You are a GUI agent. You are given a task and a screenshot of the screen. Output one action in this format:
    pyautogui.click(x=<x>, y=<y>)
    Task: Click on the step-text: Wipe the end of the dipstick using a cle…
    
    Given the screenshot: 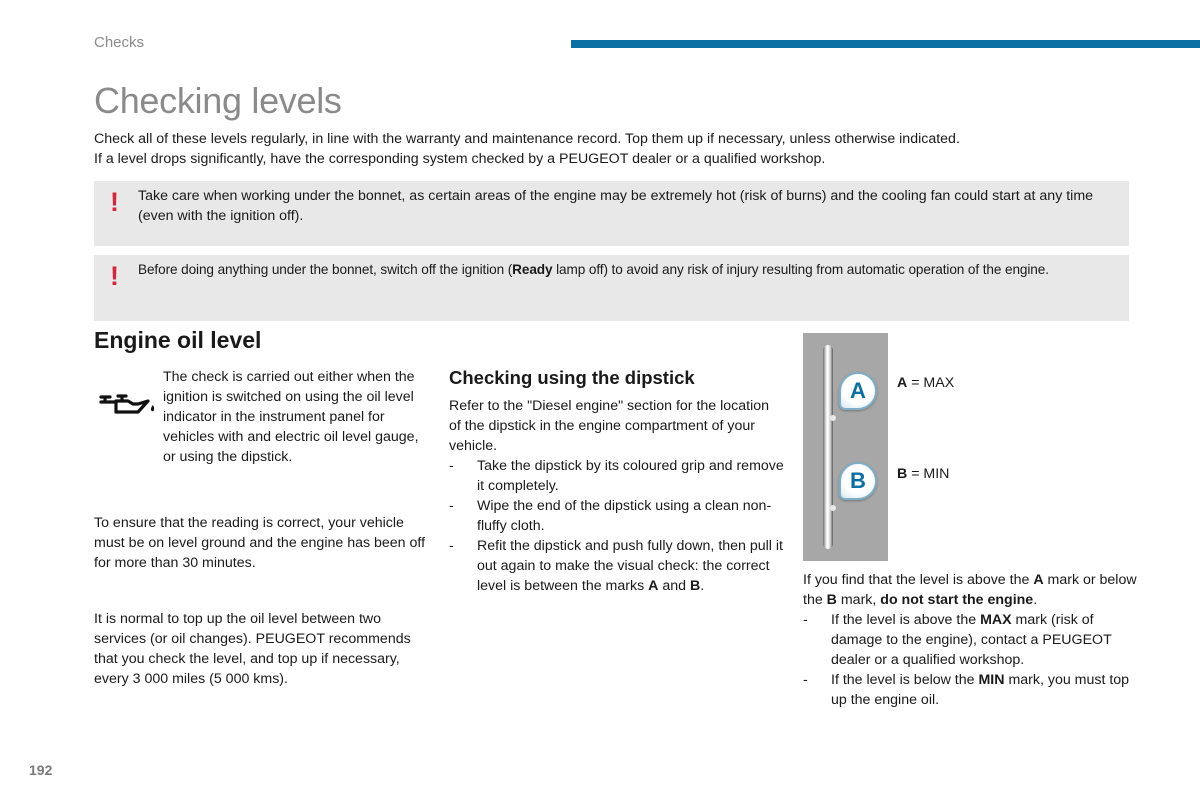 What is the action you would take?
    pyautogui.click(x=624, y=516)
    